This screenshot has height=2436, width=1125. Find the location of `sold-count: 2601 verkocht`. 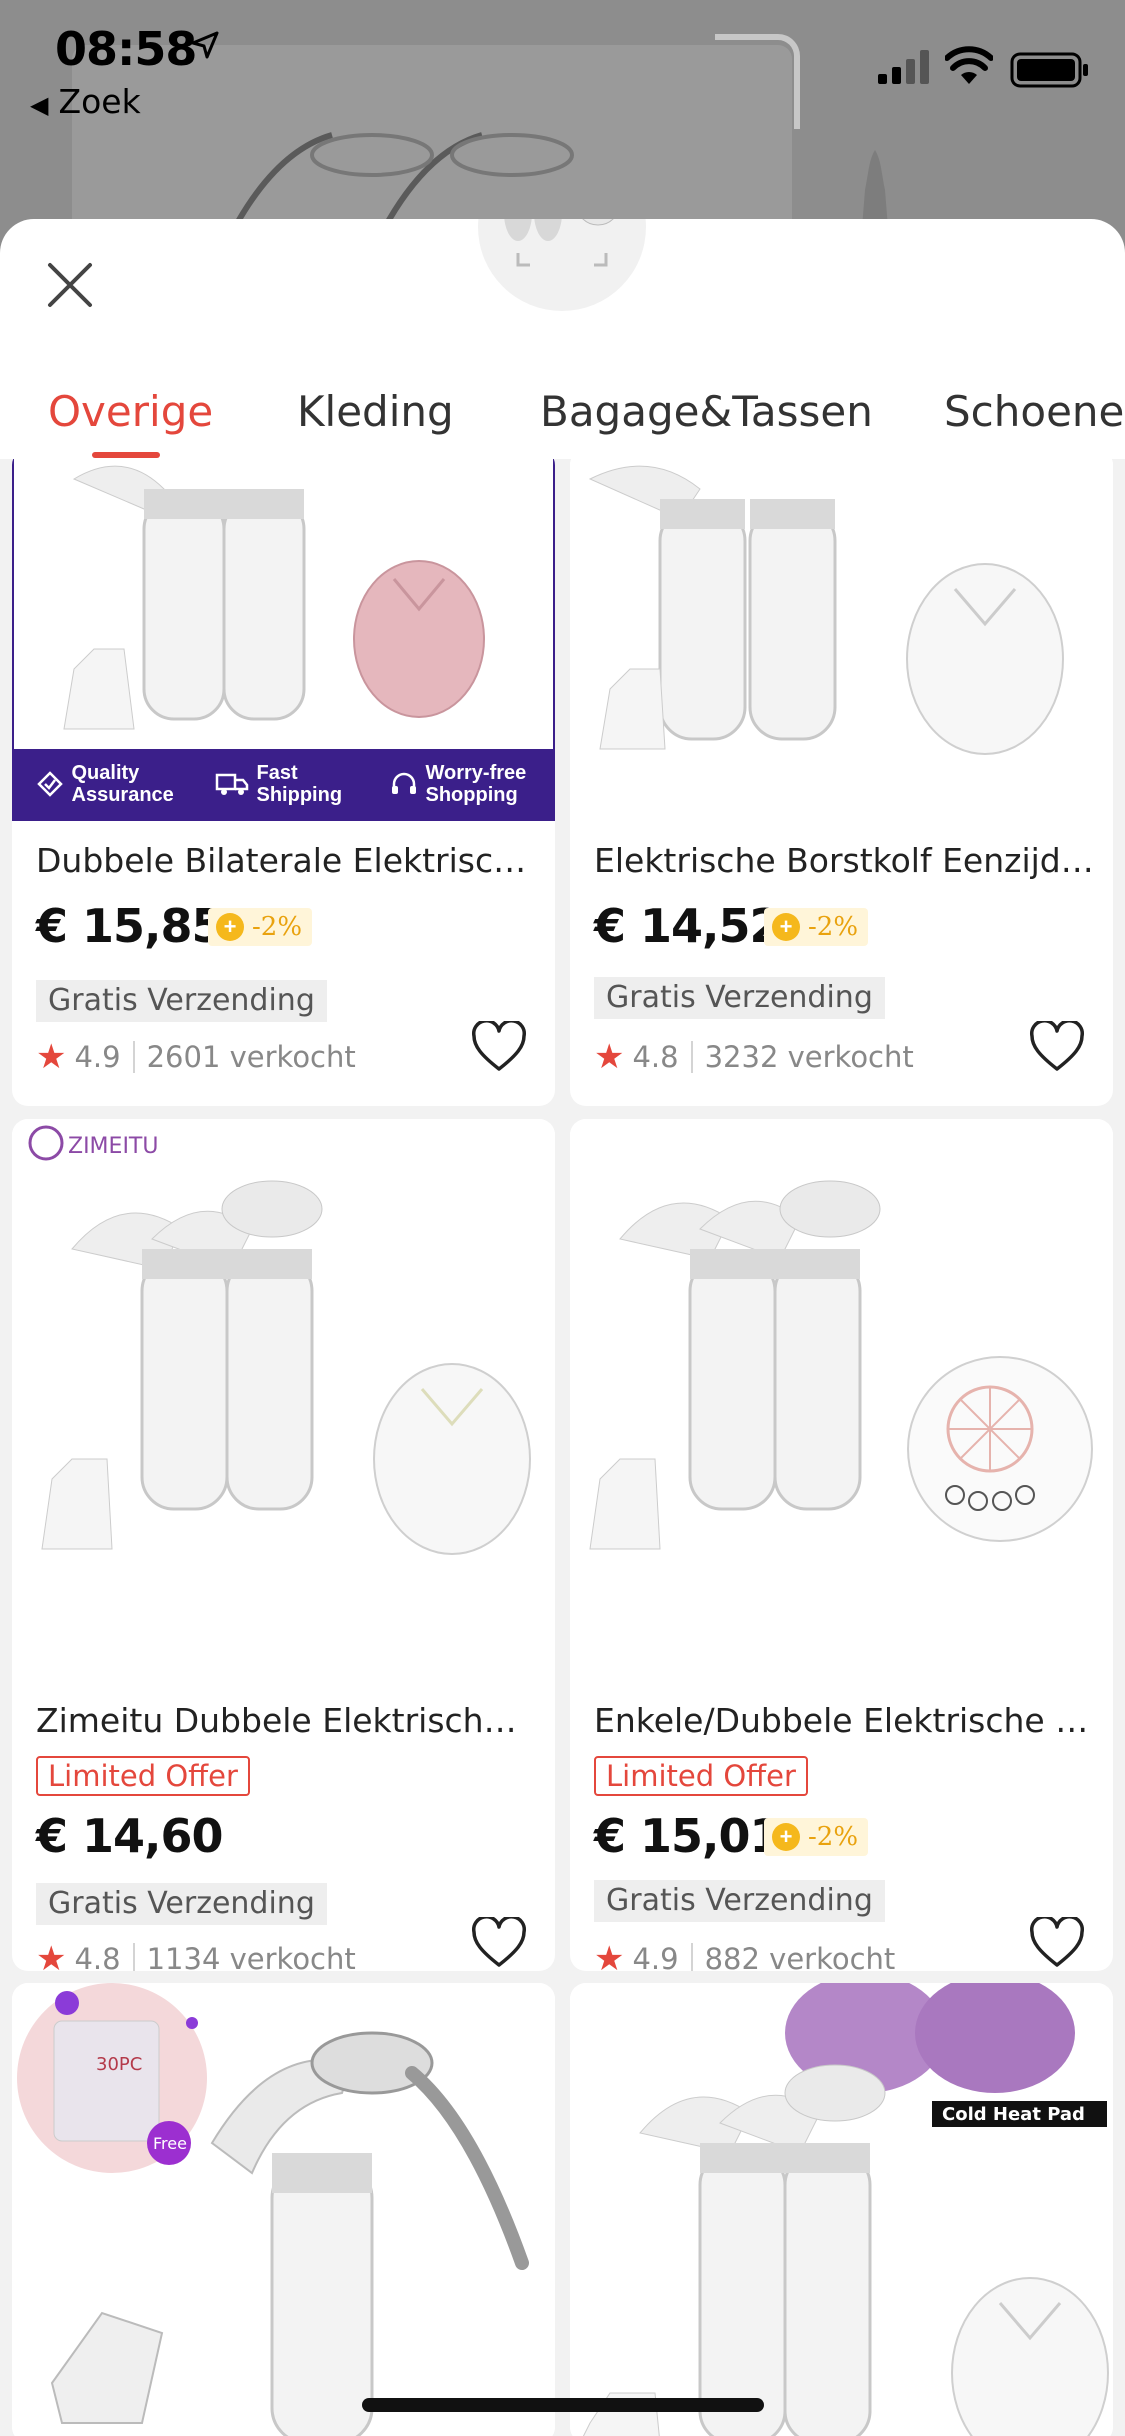

sold-count: 2601 verkocht is located at coordinates (251, 1057).